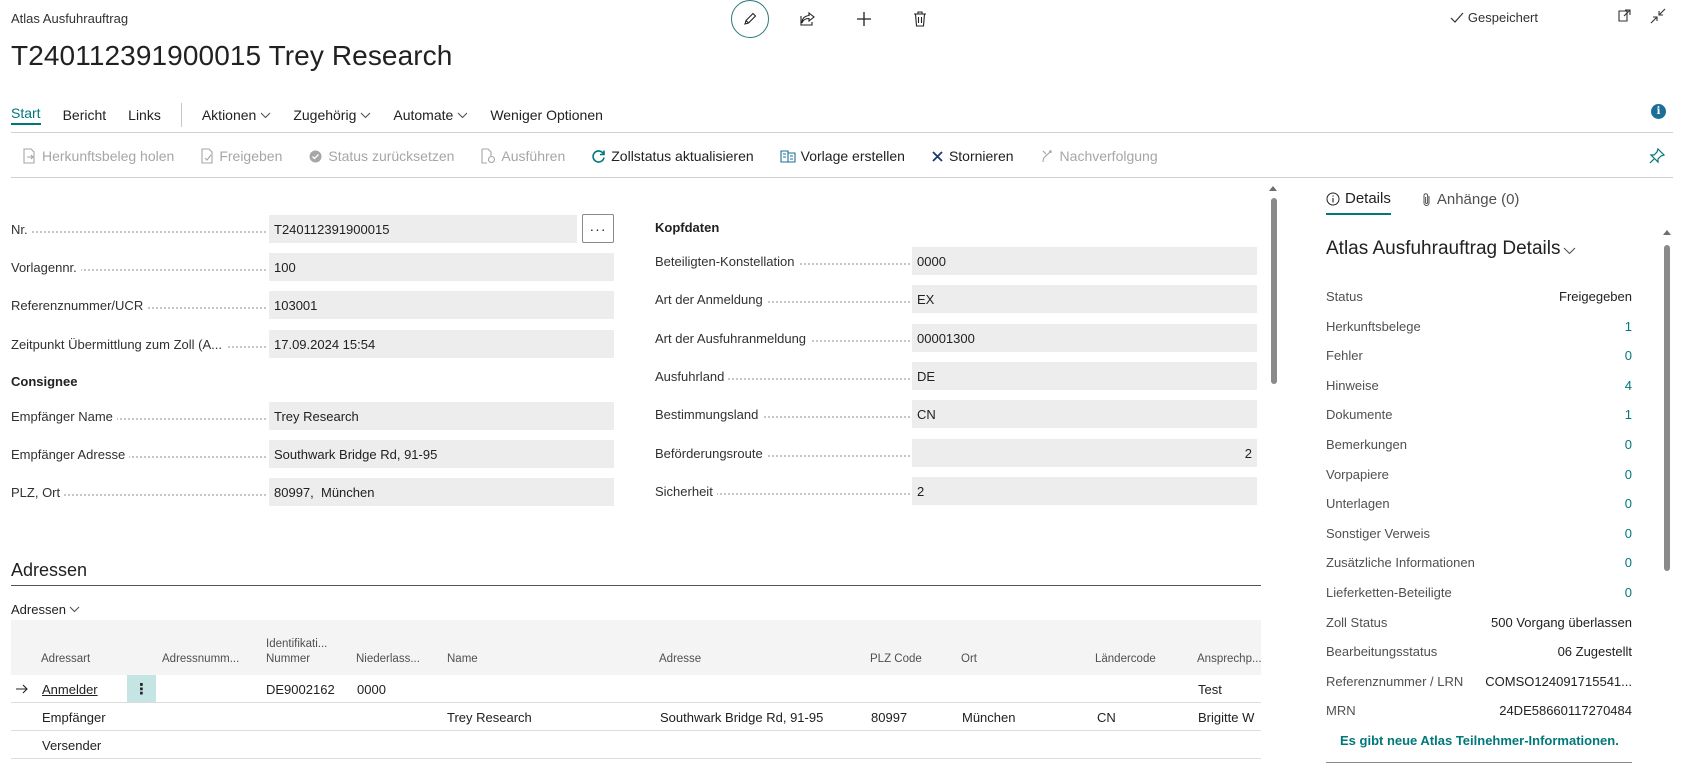 The image size is (1684, 765). What do you see at coordinates (680, 659) in the screenshot?
I see `col-adresse: Adresse` at bounding box center [680, 659].